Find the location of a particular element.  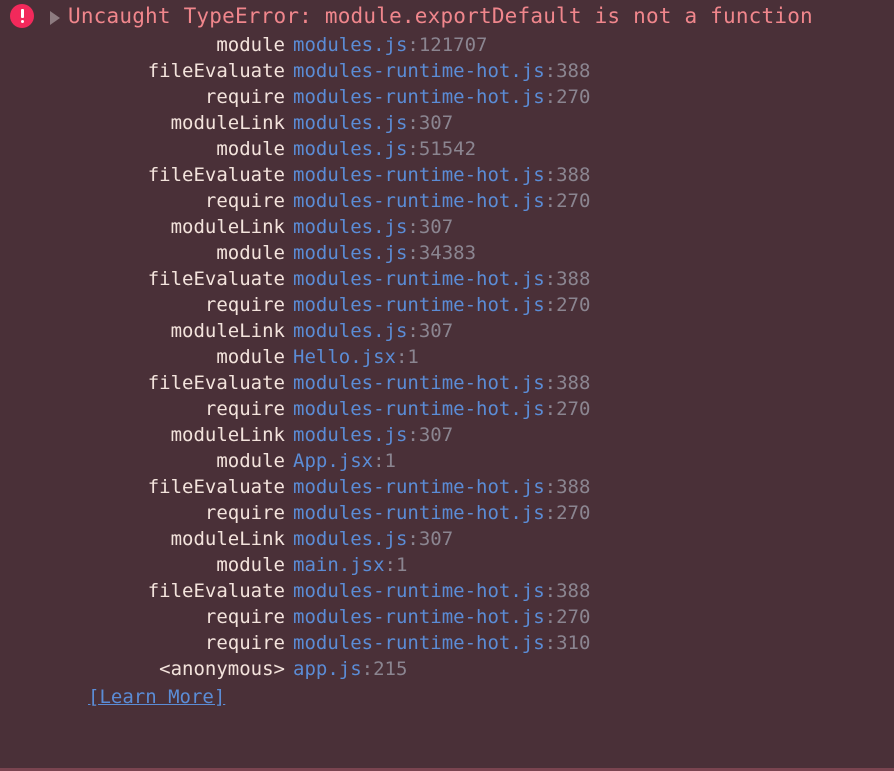

stack-frame-row: module modules.js:34383 is located at coordinates (447, 253).